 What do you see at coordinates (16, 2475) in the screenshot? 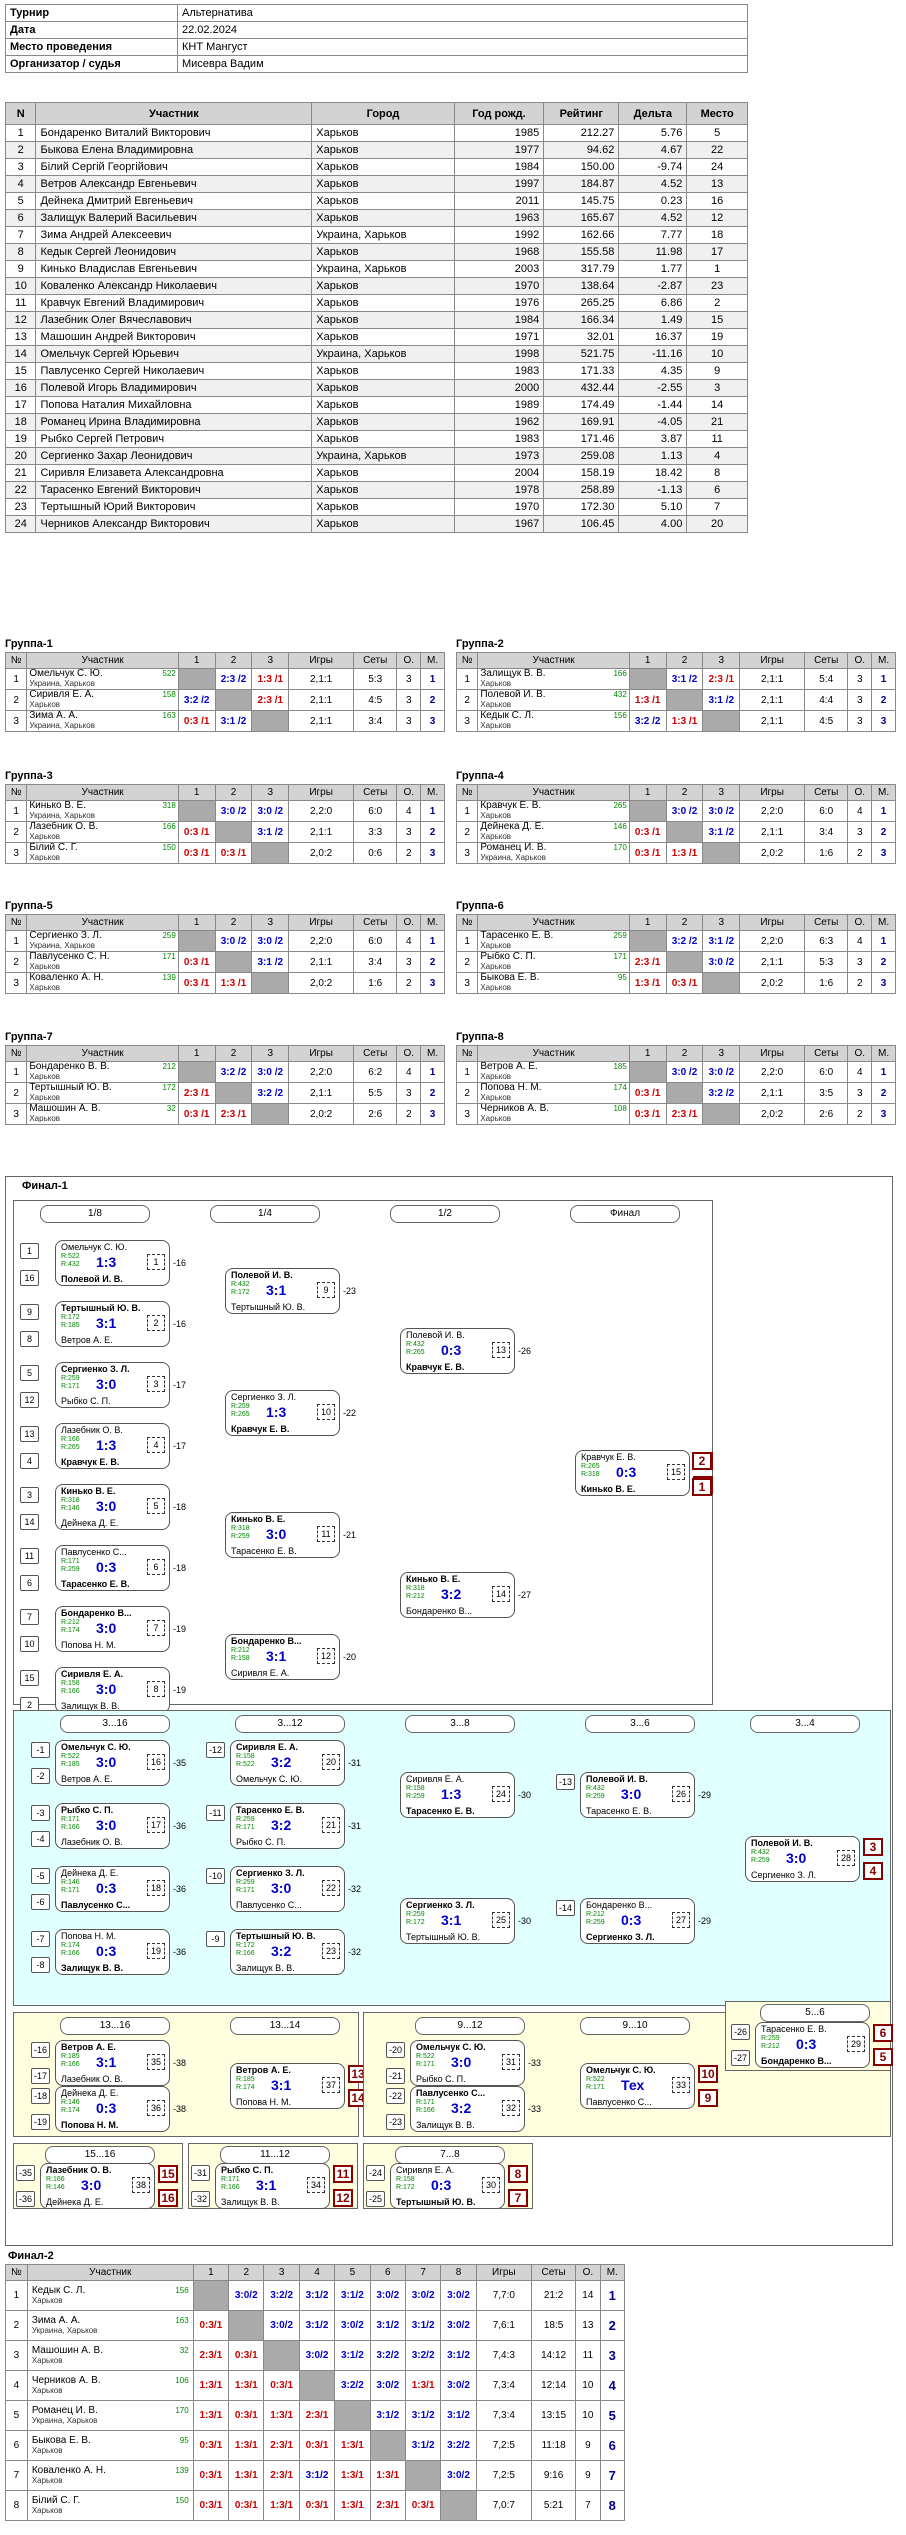
I see `final2-cell-n: 7` at bounding box center [16, 2475].